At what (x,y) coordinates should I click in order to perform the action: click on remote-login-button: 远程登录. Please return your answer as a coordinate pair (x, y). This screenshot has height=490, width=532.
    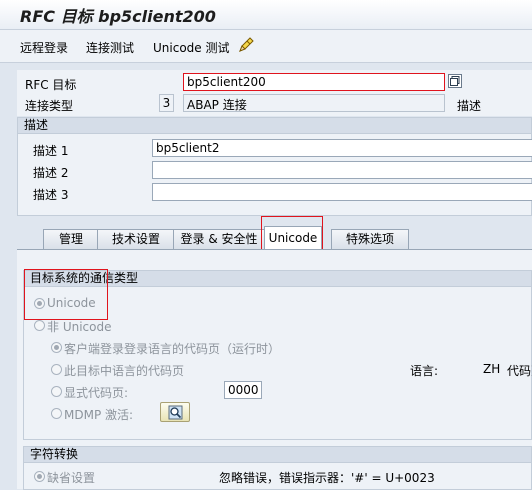
    Looking at the image, I should click on (44, 47).